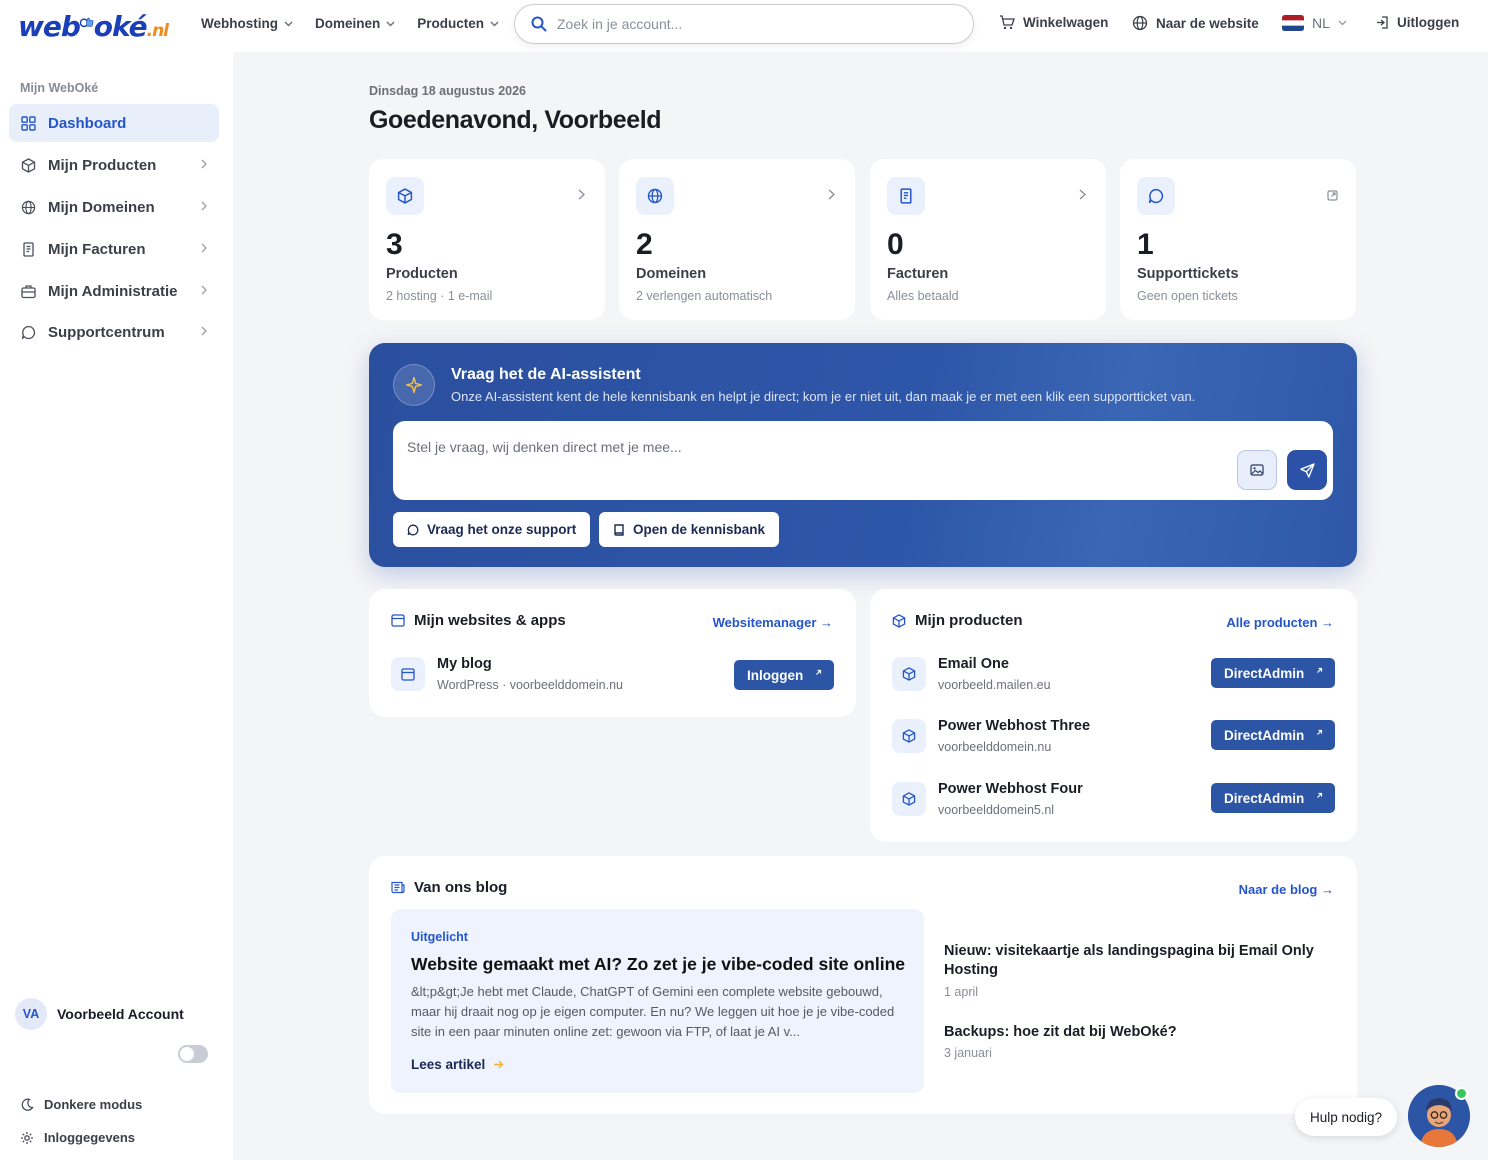 This screenshot has height=1160, width=1488. I want to click on arrow-up-right-icon, so click(1320, 670).